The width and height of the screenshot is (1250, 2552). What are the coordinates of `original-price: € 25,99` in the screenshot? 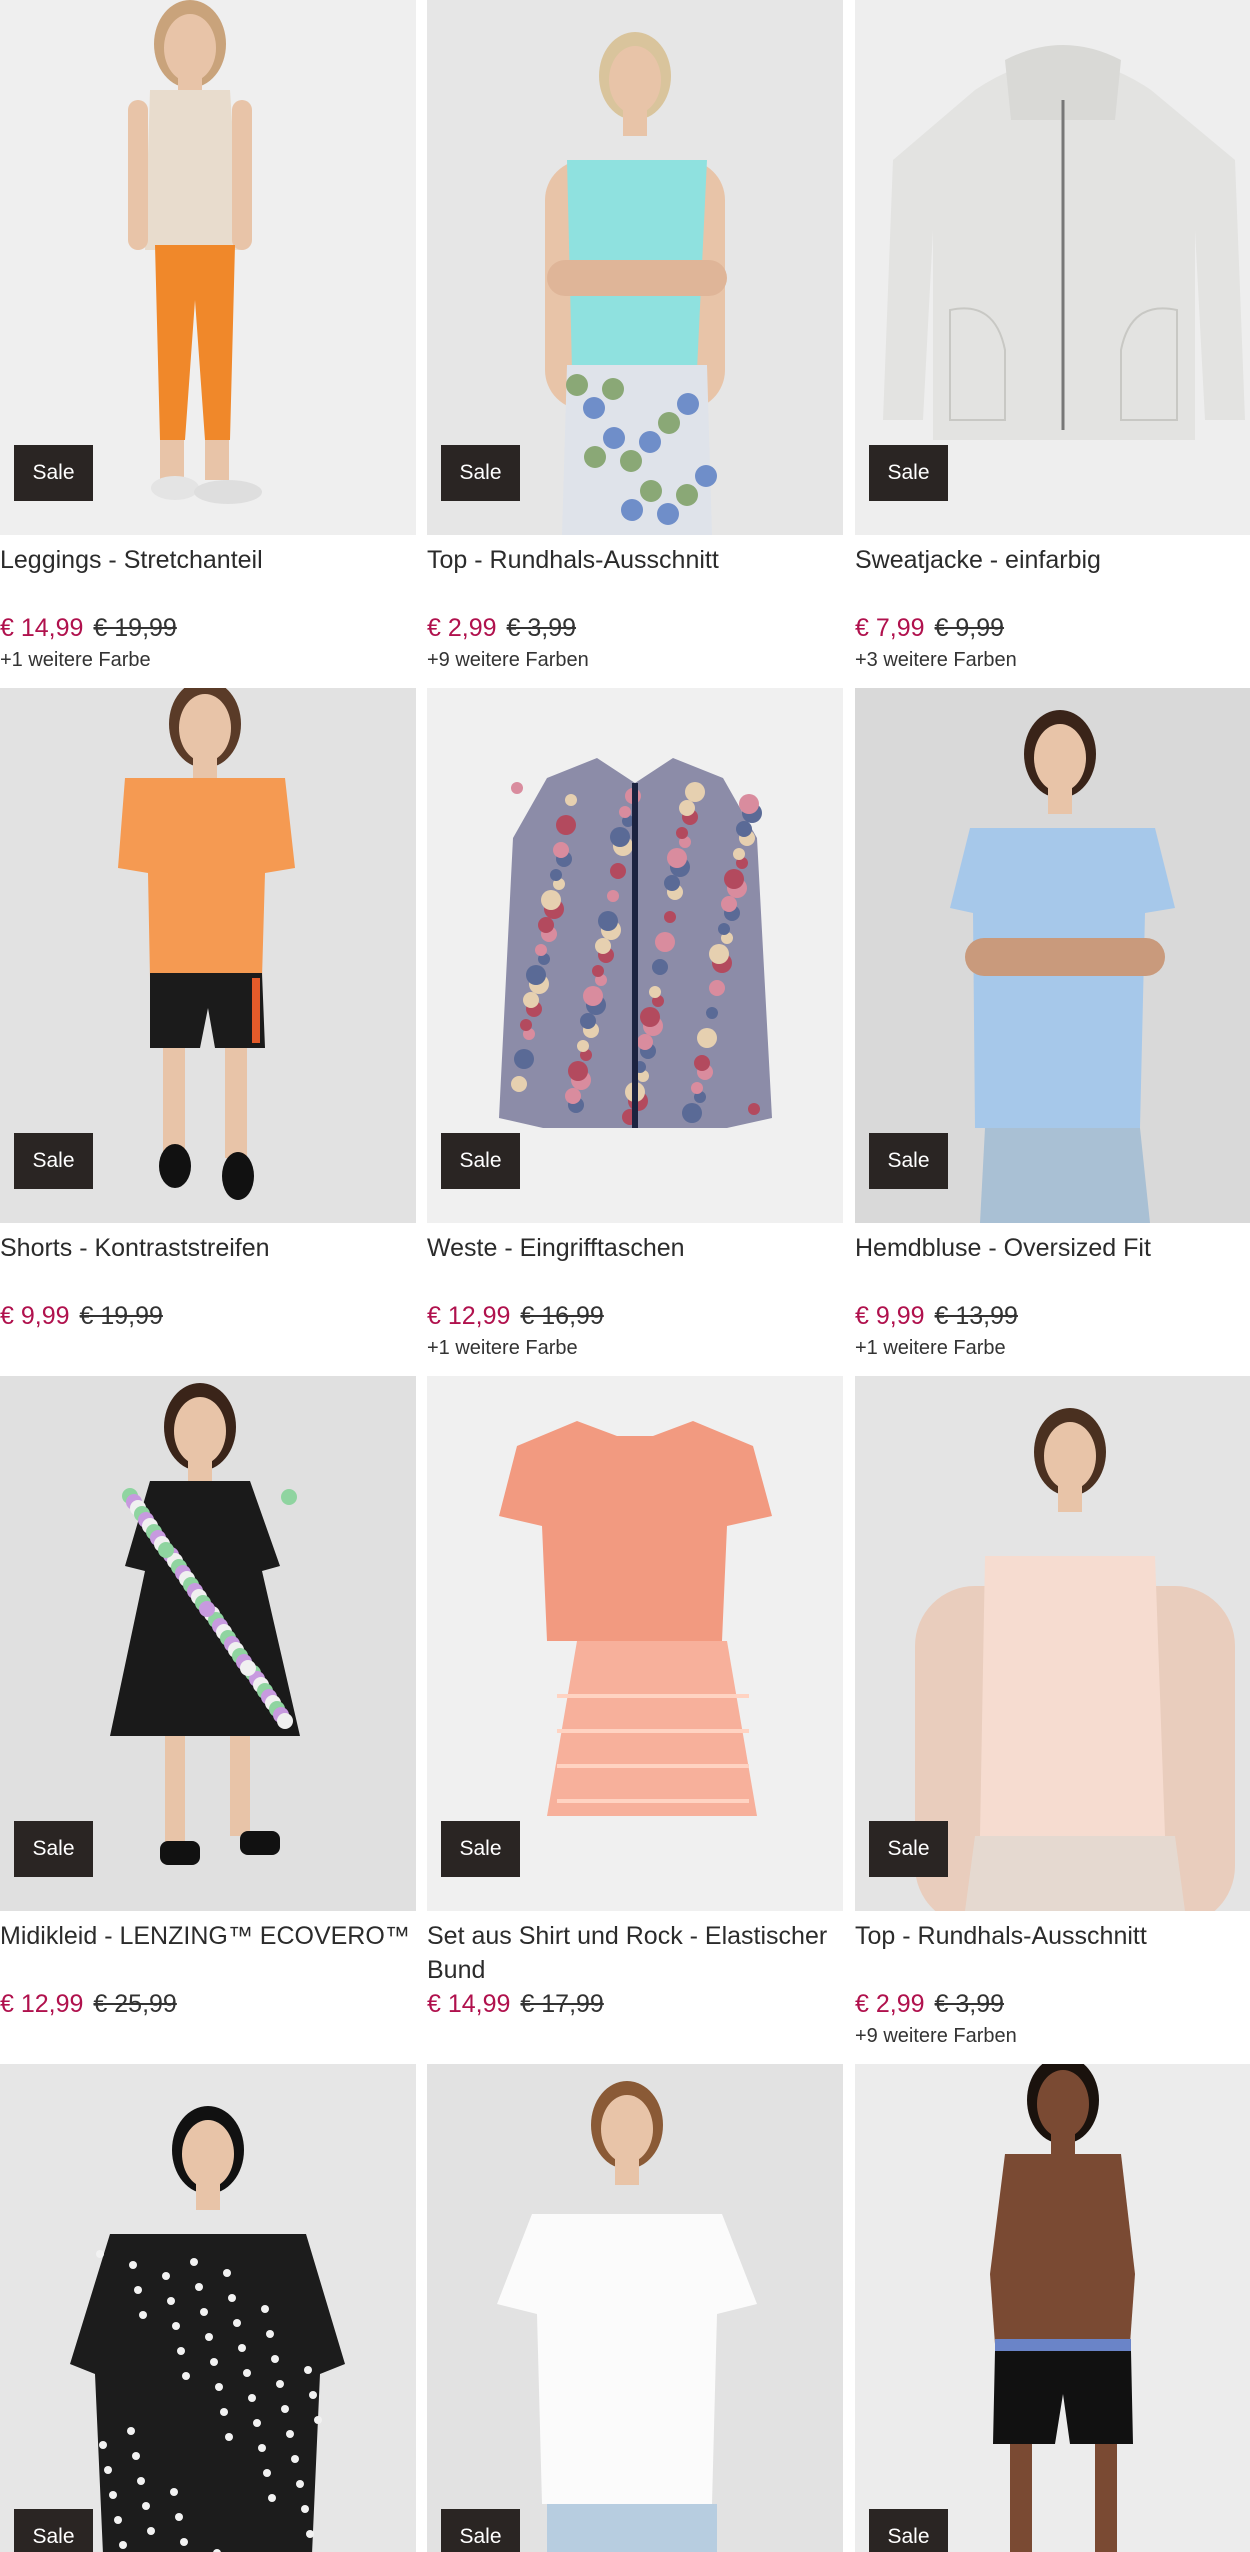 It's located at (135, 2004).